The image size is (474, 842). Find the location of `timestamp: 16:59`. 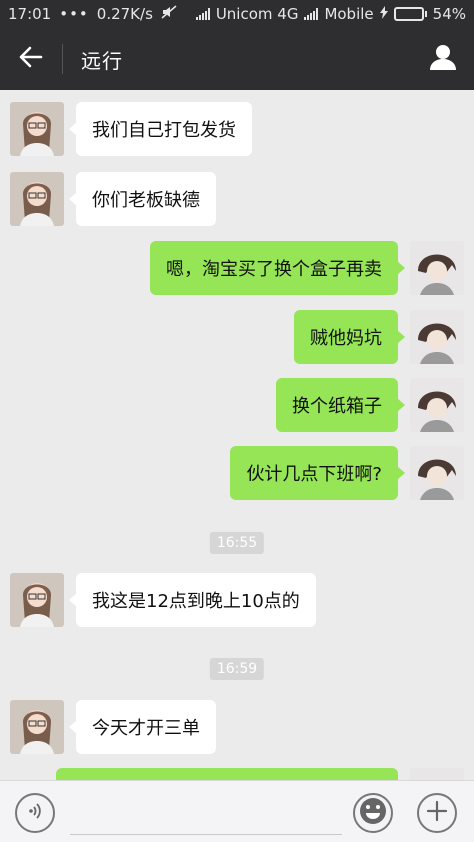

timestamp: 16:59 is located at coordinates (237, 669).